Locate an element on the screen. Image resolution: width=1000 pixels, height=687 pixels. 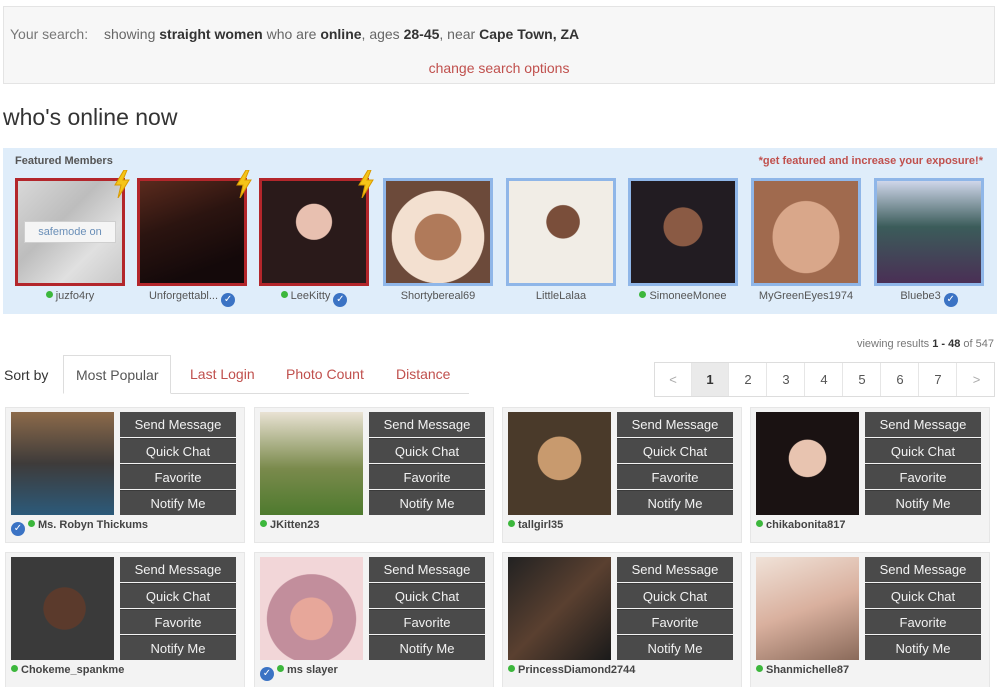
page-3-button: 3 is located at coordinates (786, 379).